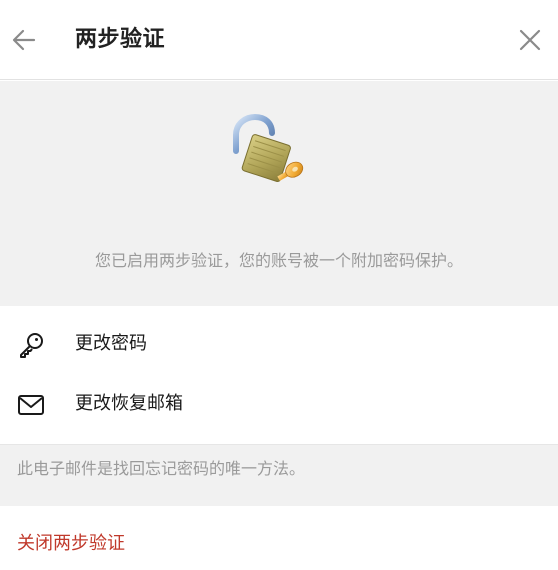 The height and width of the screenshot is (570, 558). Describe the element at coordinates (31, 405) in the screenshot. I see `mail-icon` at that location.